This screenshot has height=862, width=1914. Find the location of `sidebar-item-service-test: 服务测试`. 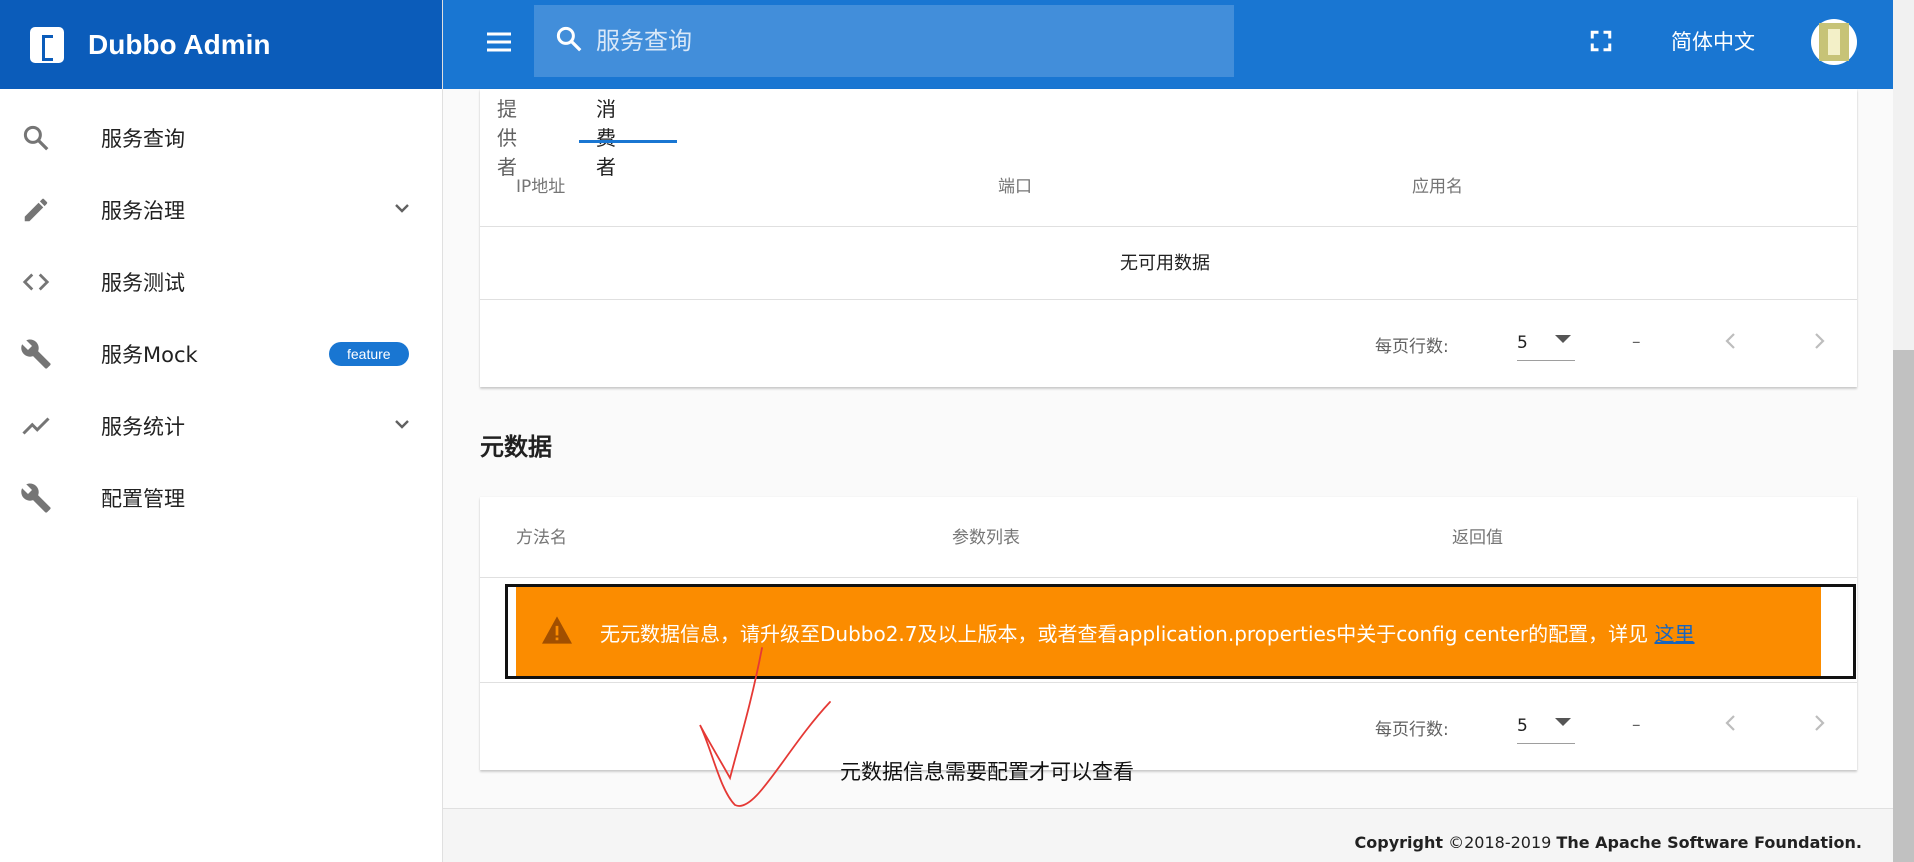

sidebar-item-service-test: 服务测试 is located at coordinates (221, 282).